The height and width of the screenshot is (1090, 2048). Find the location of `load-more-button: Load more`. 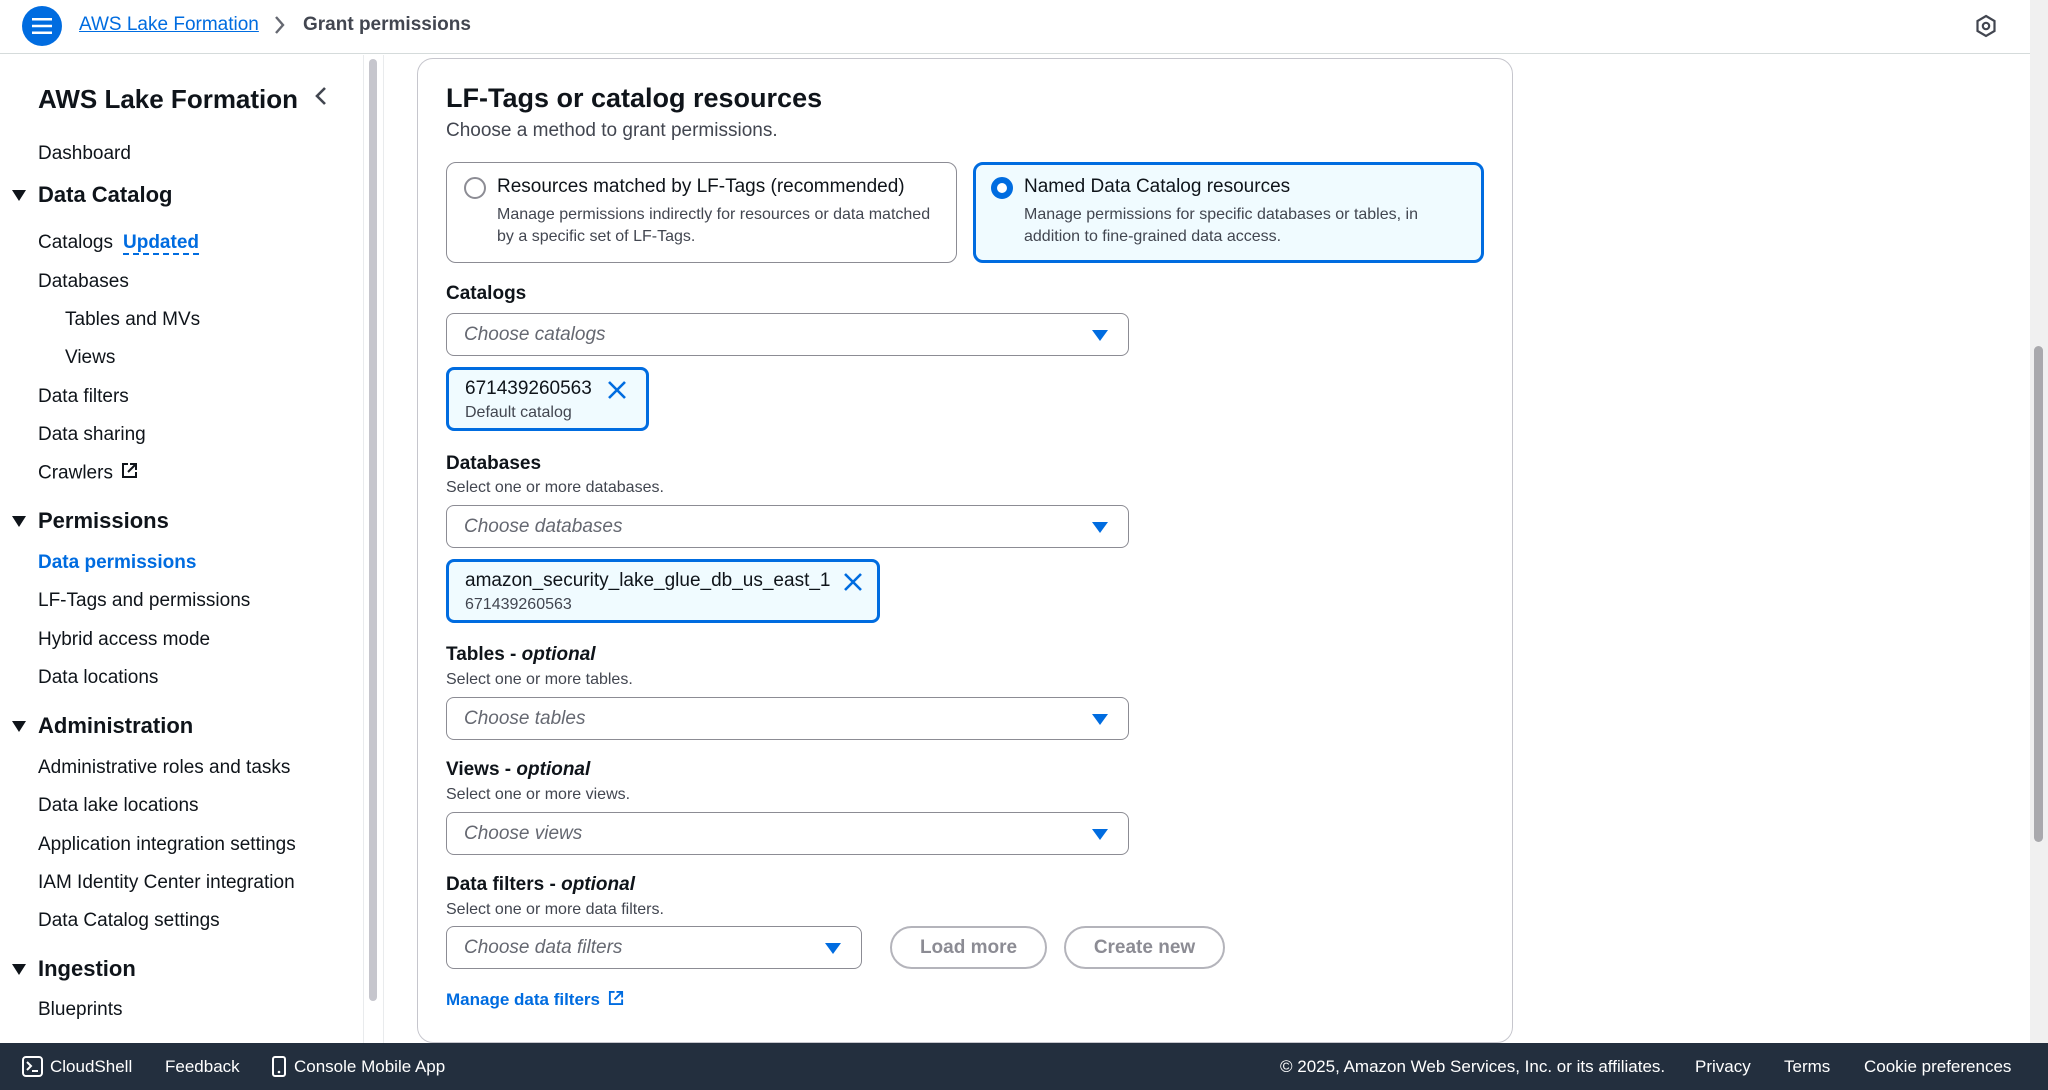

load-more-button: Load more is located at coordinates (968, 947).